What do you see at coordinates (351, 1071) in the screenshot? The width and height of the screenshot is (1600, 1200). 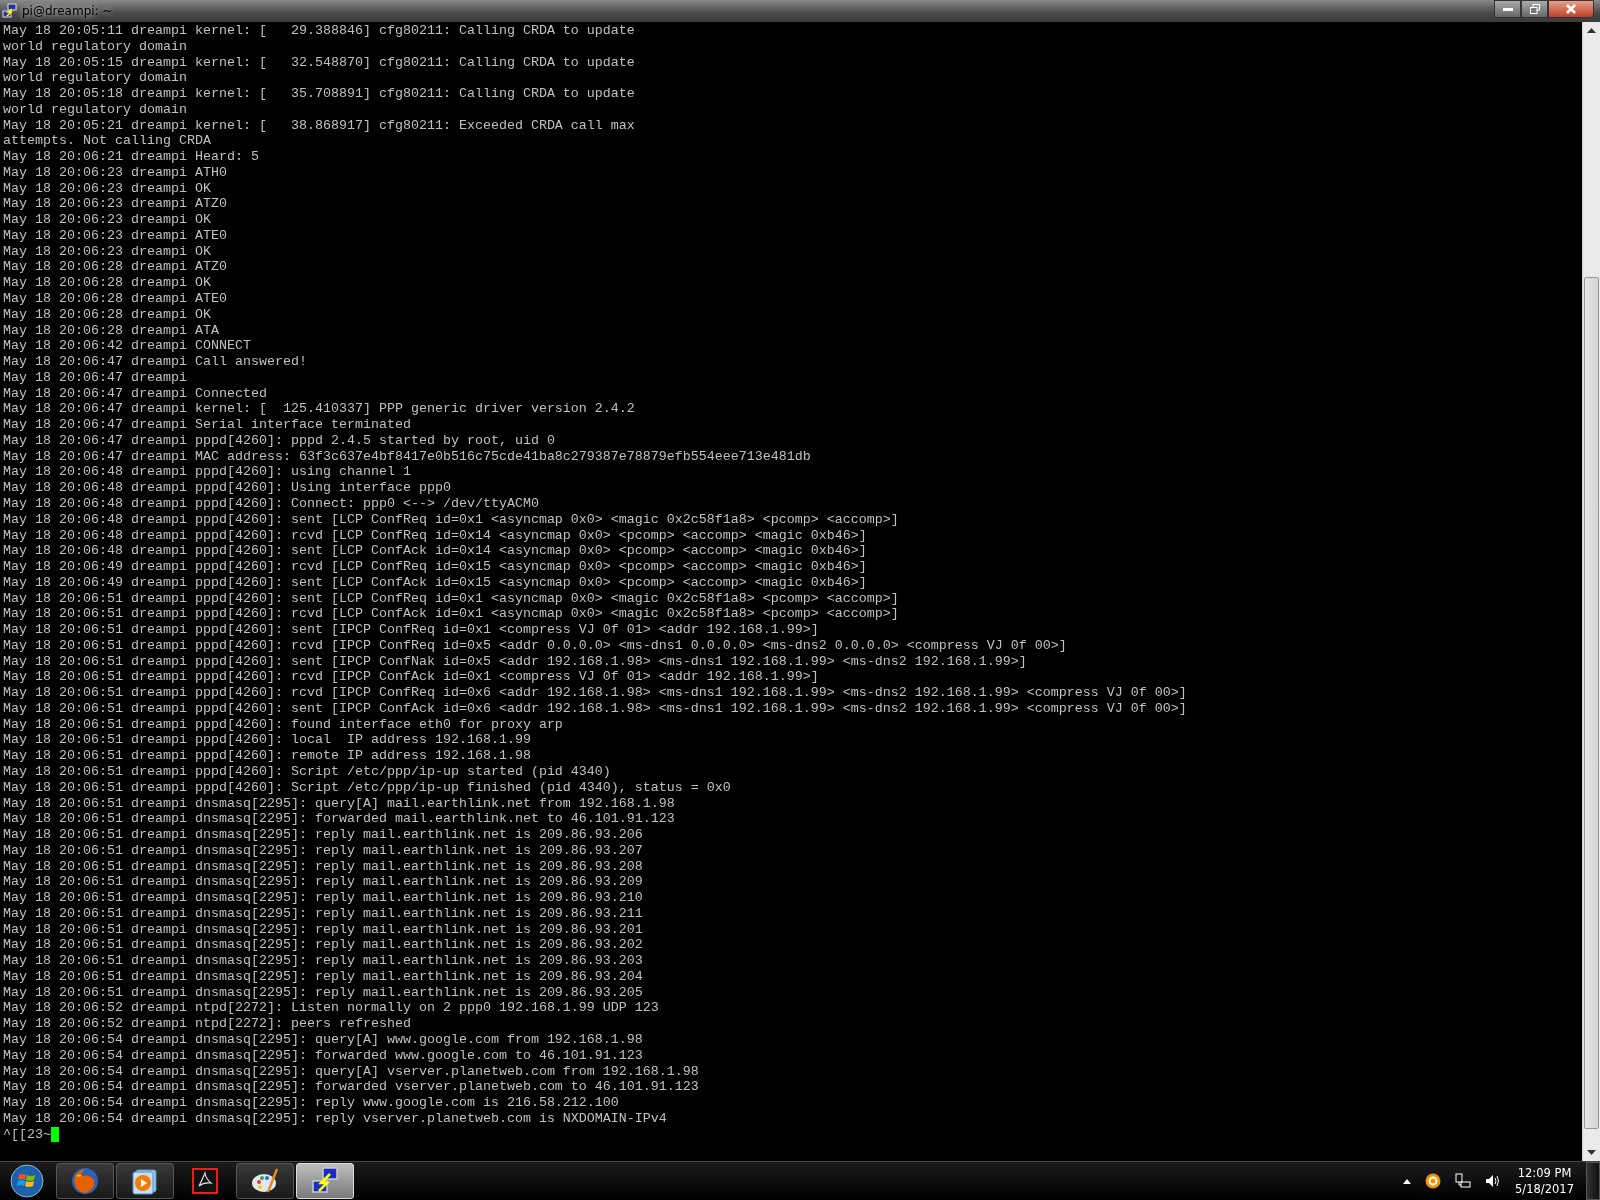 I see `terminal-line: May 18 20:06:54 dreampi dnsmasq[2295]: query[A] vserver.planetweb.com from 192.168.1.98` at bounding box center [351, 1071].